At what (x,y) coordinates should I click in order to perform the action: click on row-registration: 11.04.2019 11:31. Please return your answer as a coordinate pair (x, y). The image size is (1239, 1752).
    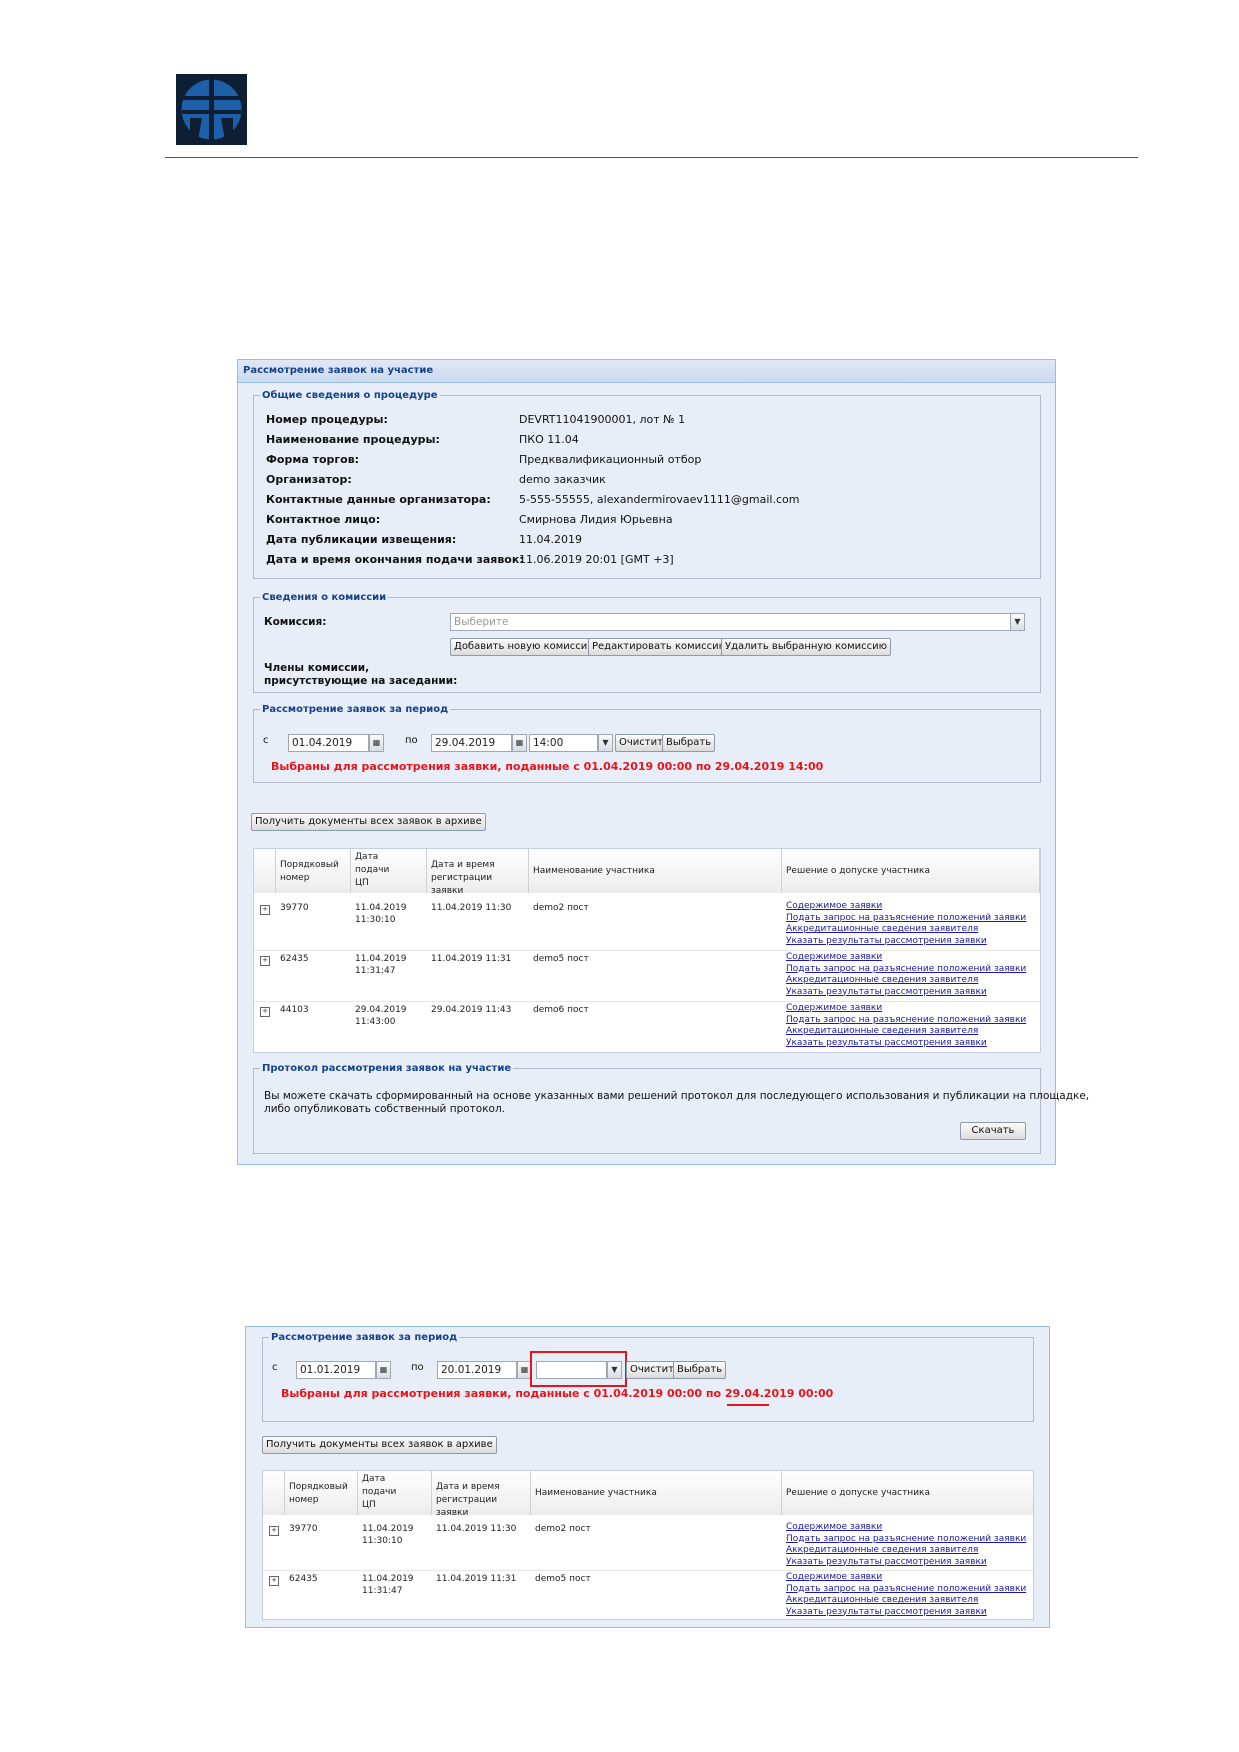
    Looking at the image, I should click on (476, 1579).